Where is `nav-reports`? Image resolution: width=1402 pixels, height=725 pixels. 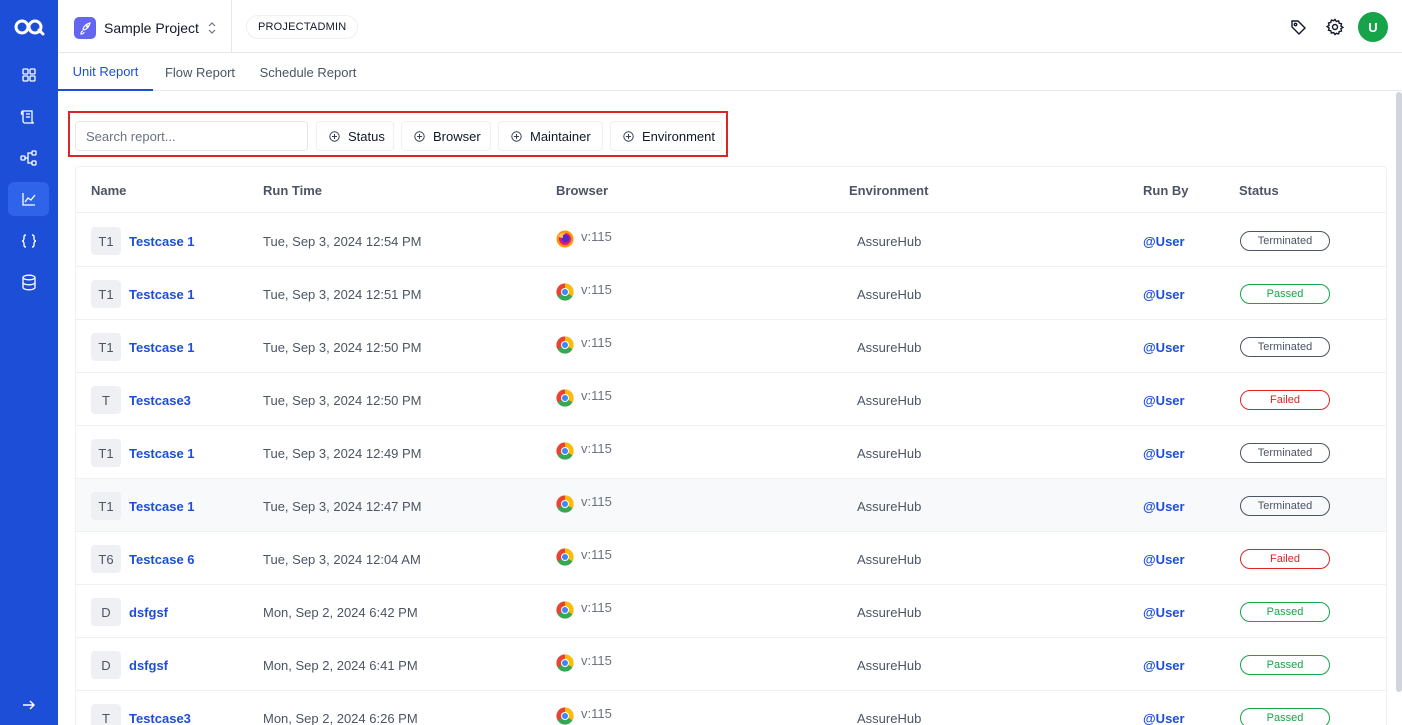 nav-reports is located at coordinates (28, 199).